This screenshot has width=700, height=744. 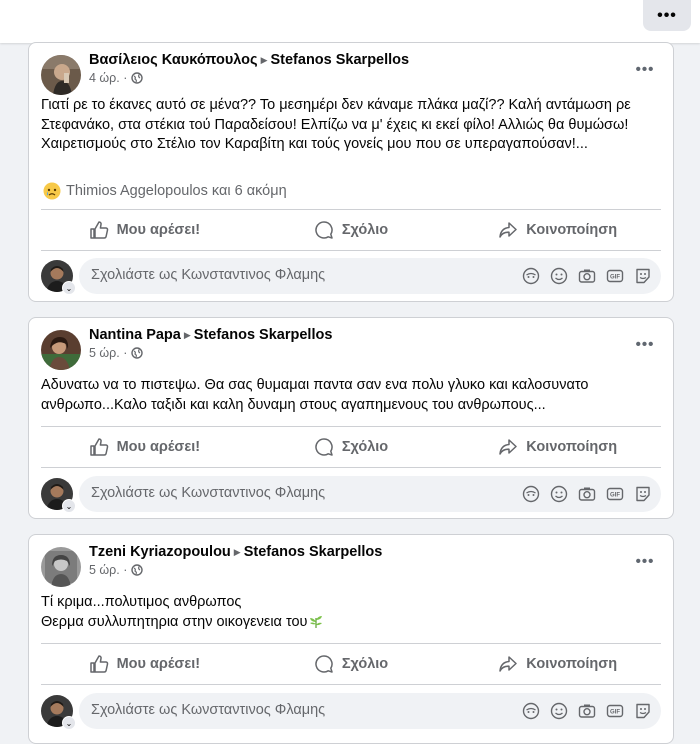 What do you see at coordinates (173, 60) in the screenshot?
I see `author-name: Βασίλειος Καυκόπουλος` at bounding box center [173, 60].